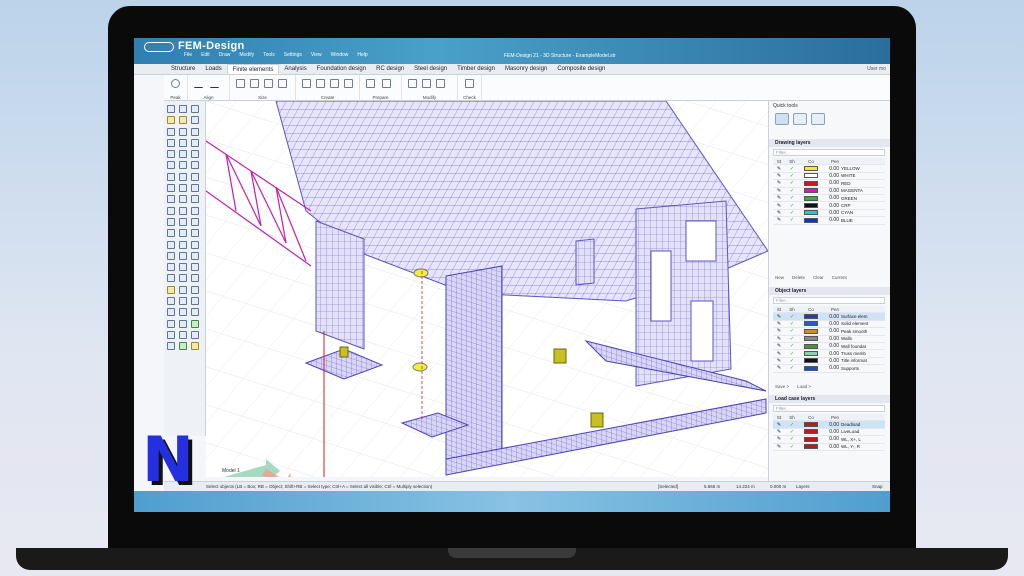  Describe the element at coordinates (171, 120) in the screenshot. I see `open-folder-icon` at that location.